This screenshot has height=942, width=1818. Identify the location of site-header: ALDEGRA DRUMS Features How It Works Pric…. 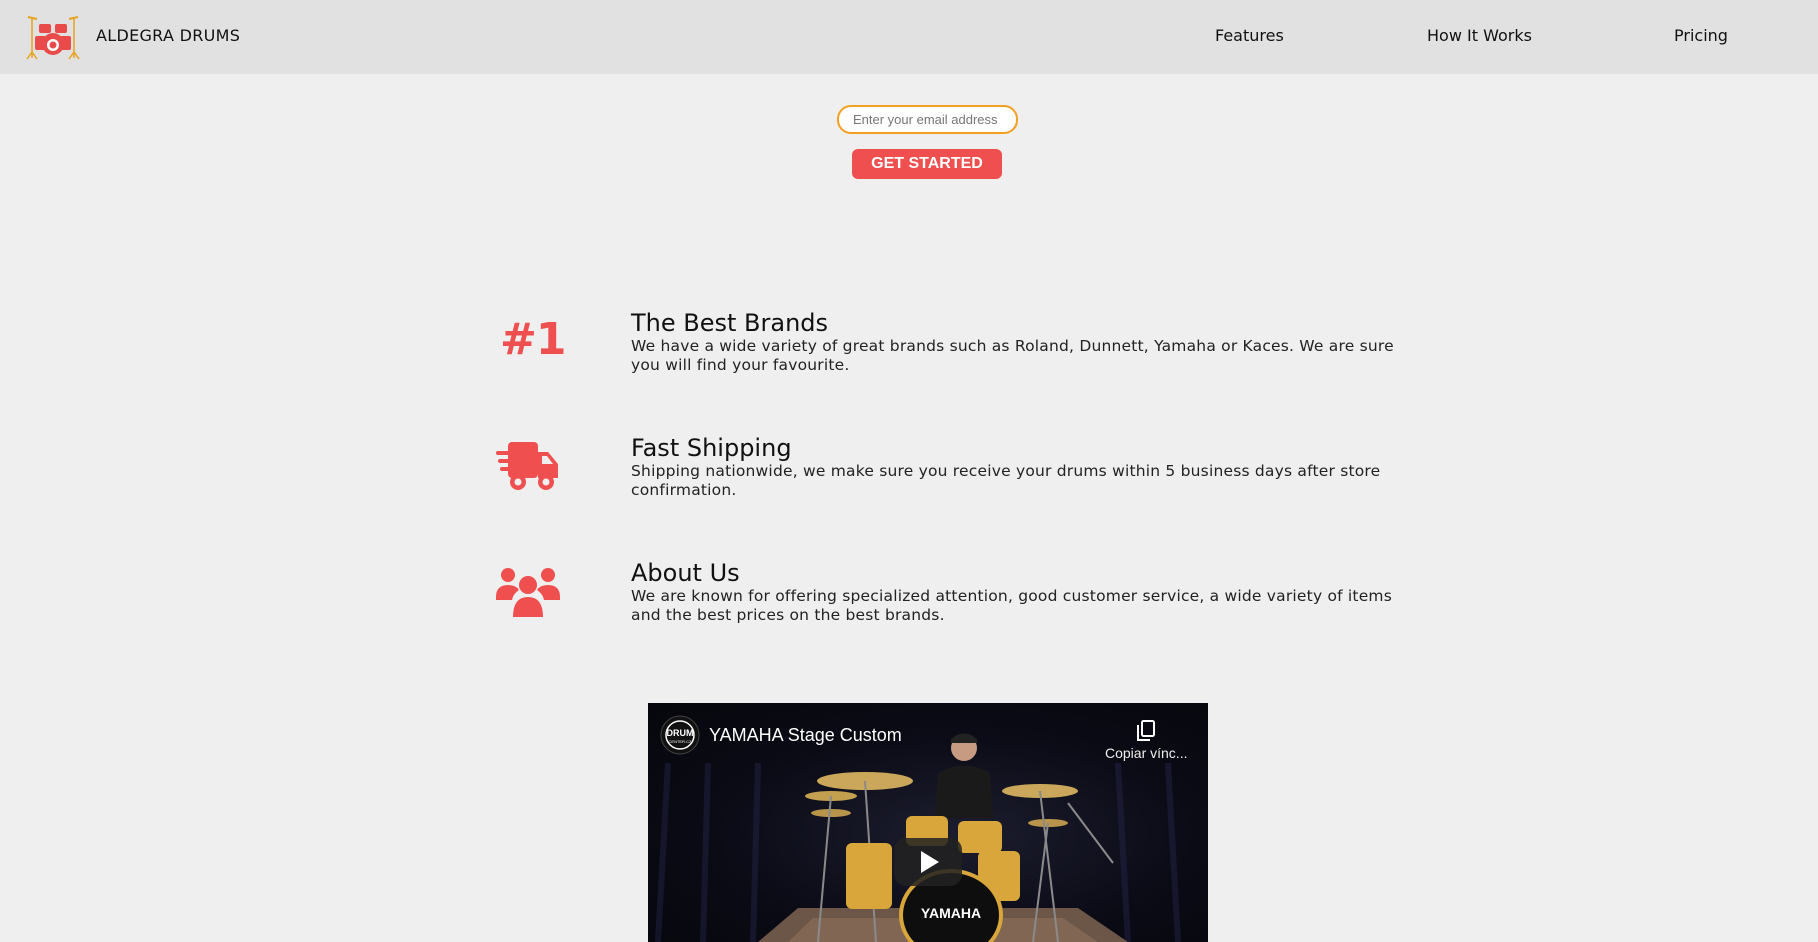
(909, 37).